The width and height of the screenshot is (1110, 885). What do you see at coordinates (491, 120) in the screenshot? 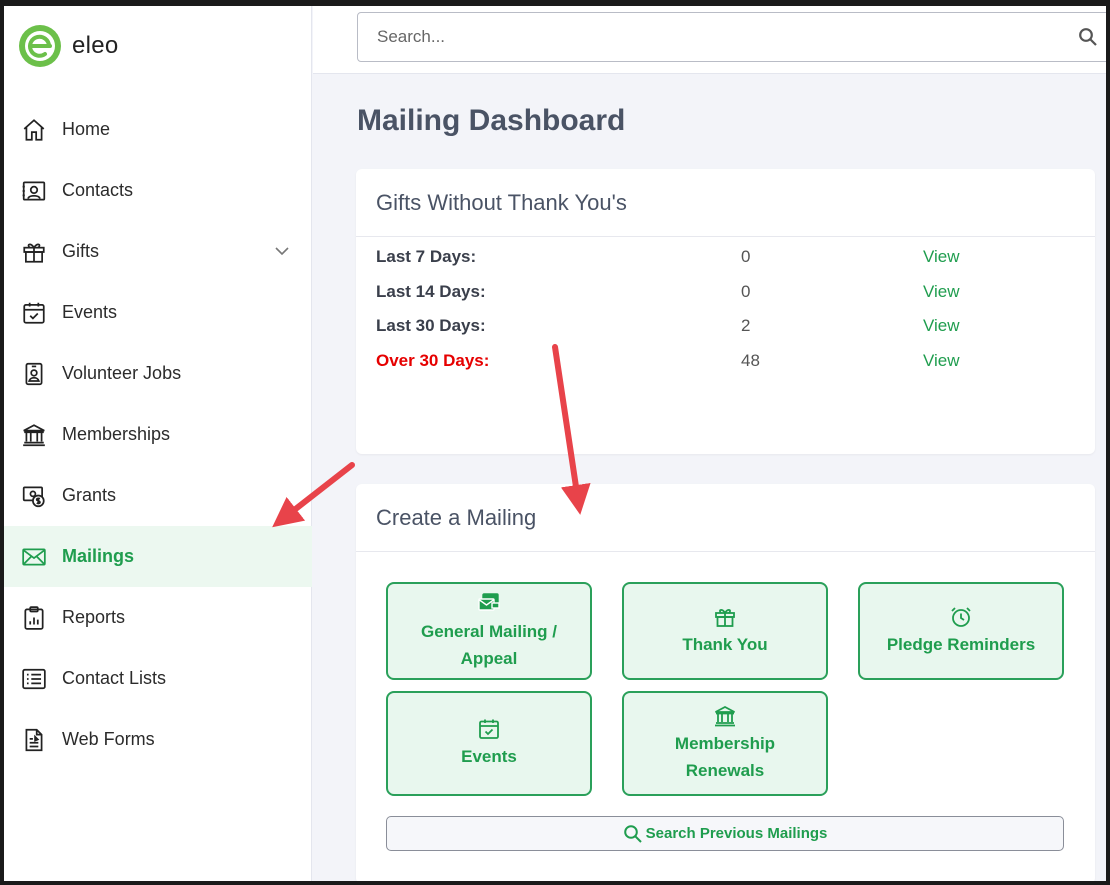
I see `page-title: Mailing Dashboard` at bounding box center [491, 120].